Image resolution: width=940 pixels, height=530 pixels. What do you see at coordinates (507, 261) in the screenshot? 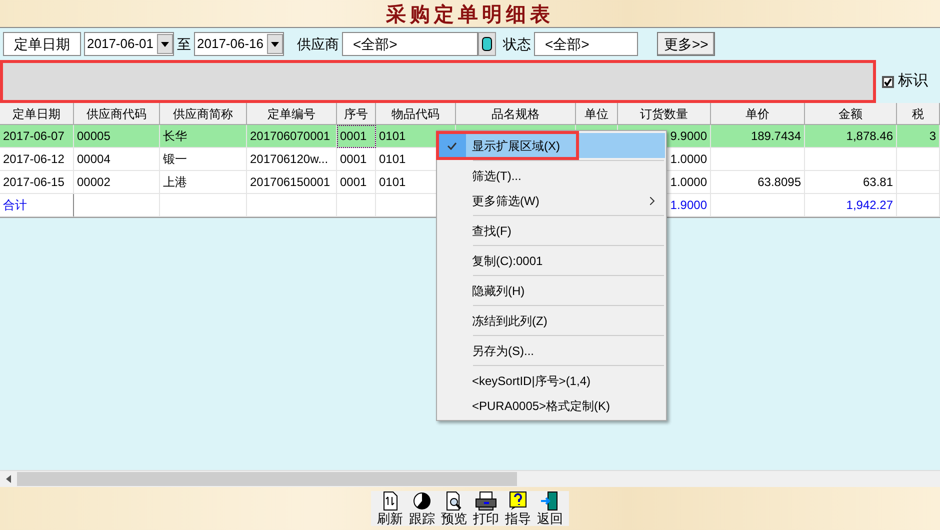
I see `menu-item-label: 复制(C):0001` at bounding box center [507, 261].